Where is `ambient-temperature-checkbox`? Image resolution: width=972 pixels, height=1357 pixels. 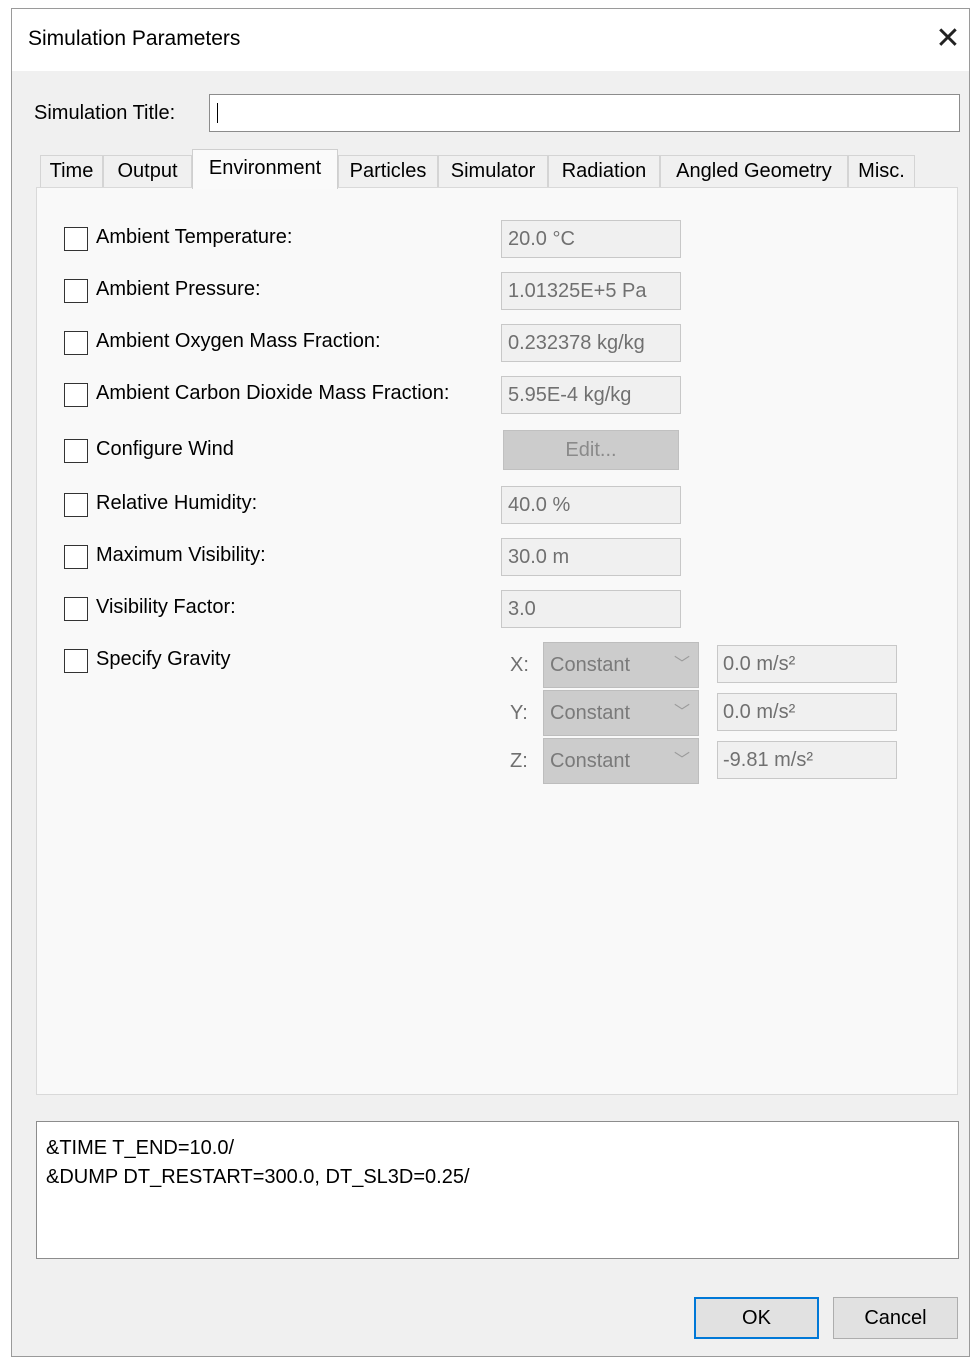
ambient-temperature-checkbox is located at coordinates (76, 239).